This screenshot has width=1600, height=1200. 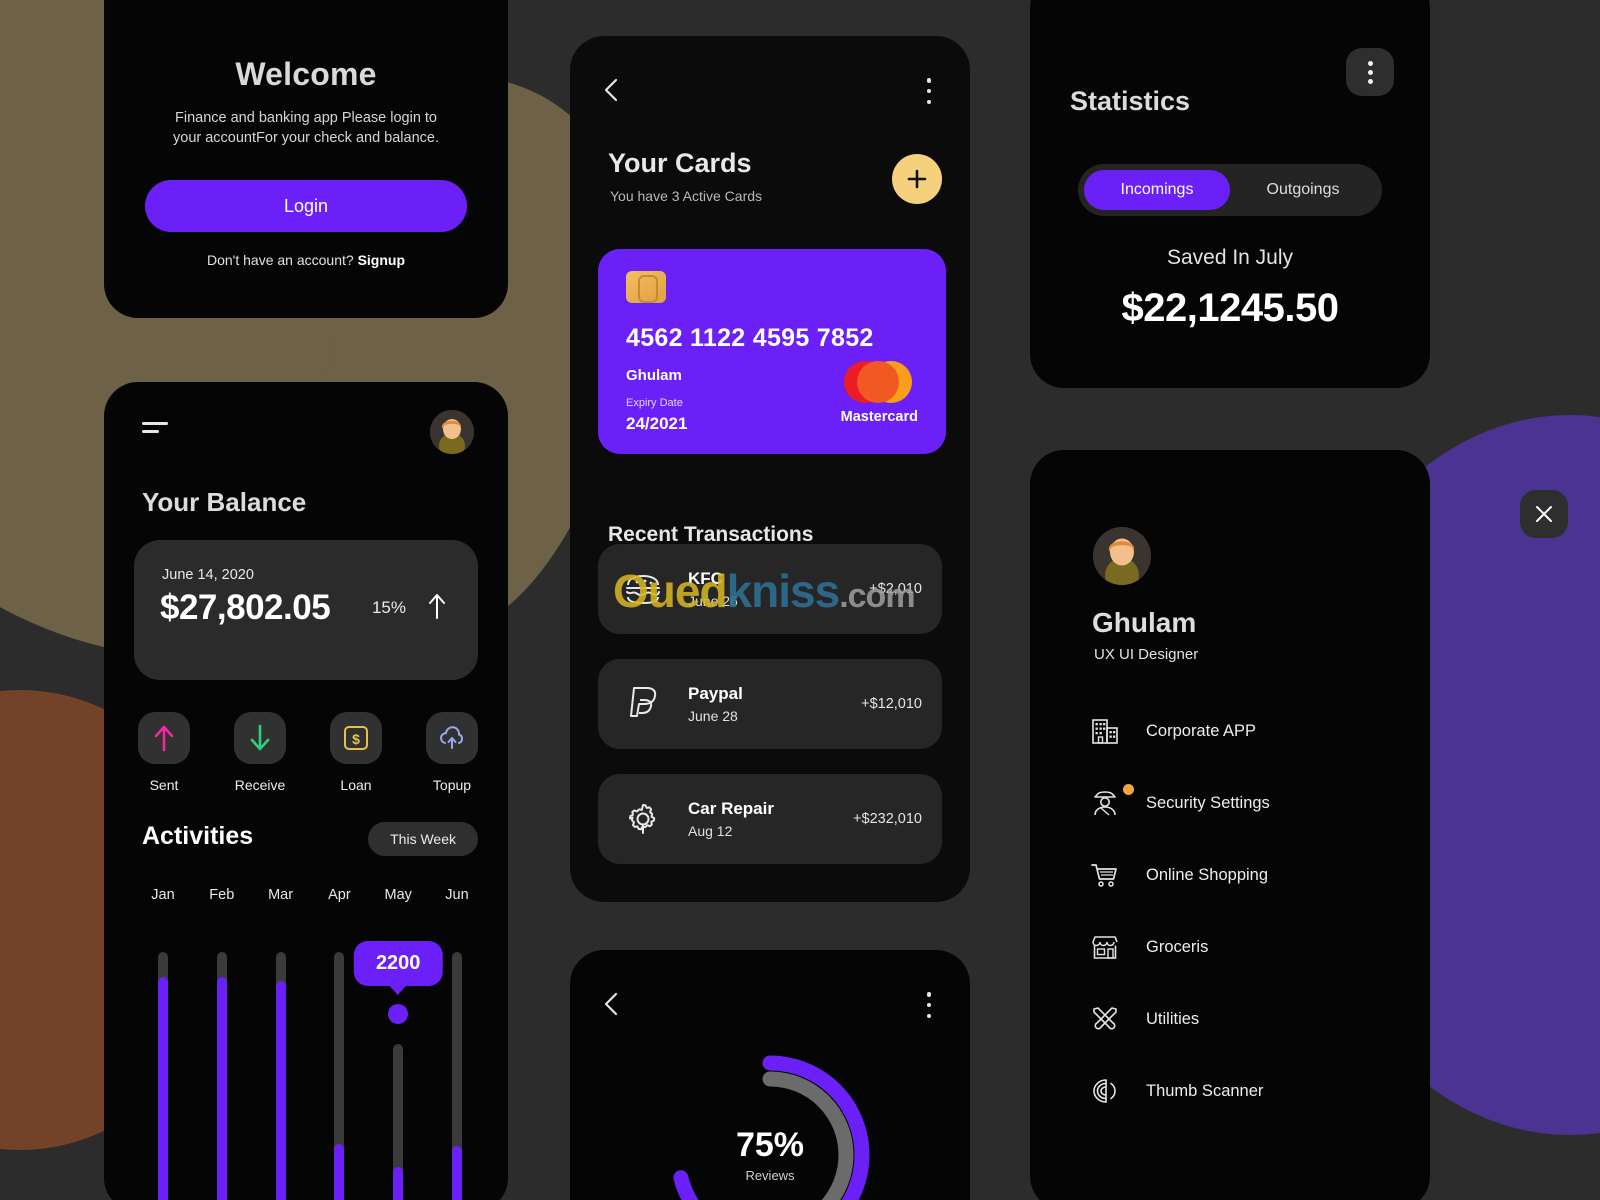 What do you see at coordinates (1230, 308) in the screenshot?
I see `saved-amount: $22,1245.50` at bounding box center [1230, 308].